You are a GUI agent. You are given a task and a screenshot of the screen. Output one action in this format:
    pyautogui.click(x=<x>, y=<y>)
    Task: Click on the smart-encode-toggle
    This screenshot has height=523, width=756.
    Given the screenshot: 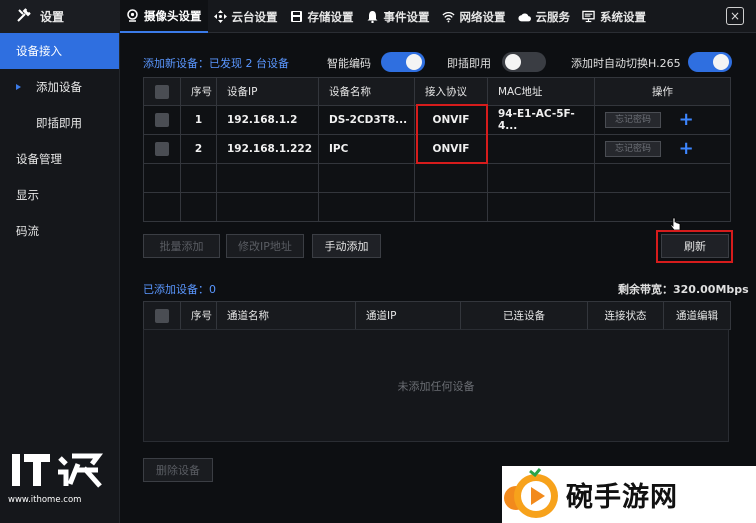 What is the action you would take?
    pyautogui.click(x=403, y=62)
    